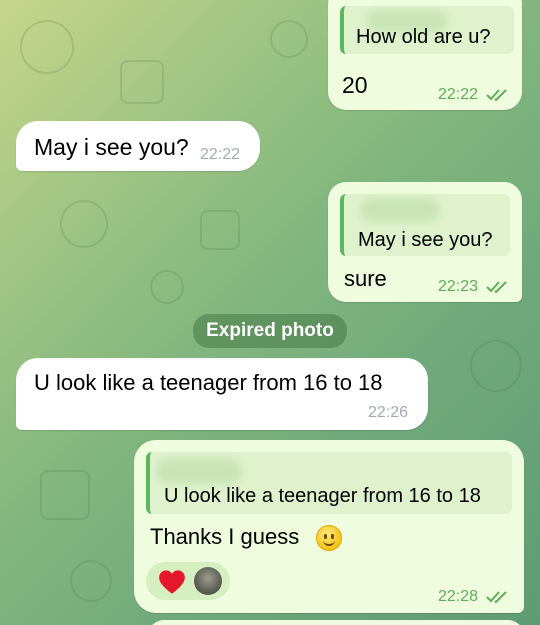  What do you see at coordinates (423, 37) in the screenshot?
I see `quote-text: How old are u?` at bounding box center [423, 37].